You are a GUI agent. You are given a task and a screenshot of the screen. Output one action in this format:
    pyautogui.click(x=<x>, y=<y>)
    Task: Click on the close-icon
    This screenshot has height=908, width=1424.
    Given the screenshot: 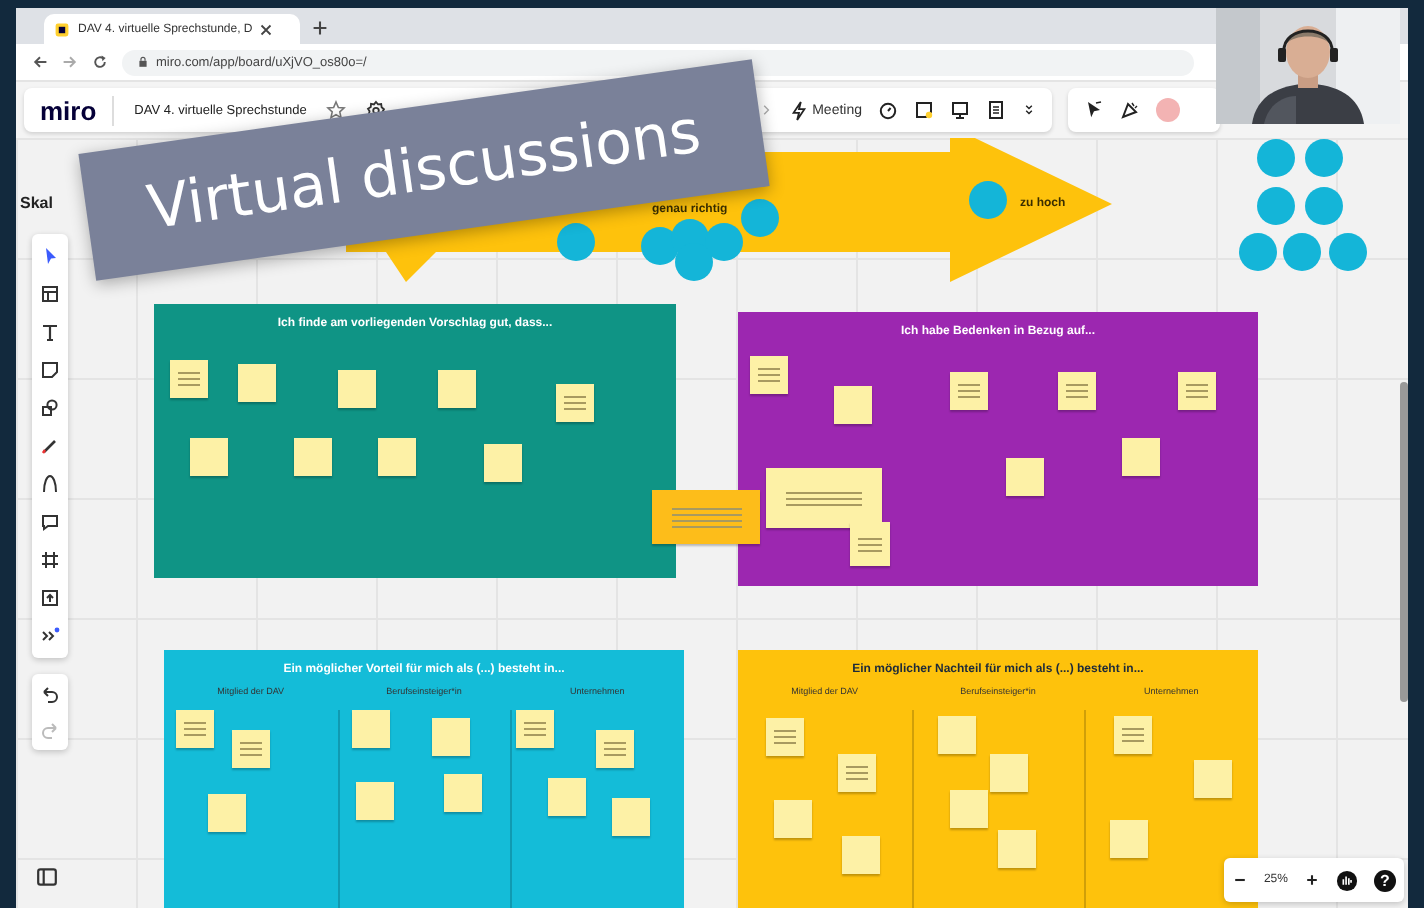 What is the action you would take?
    pyautogui.click(x=266, y=29)
    